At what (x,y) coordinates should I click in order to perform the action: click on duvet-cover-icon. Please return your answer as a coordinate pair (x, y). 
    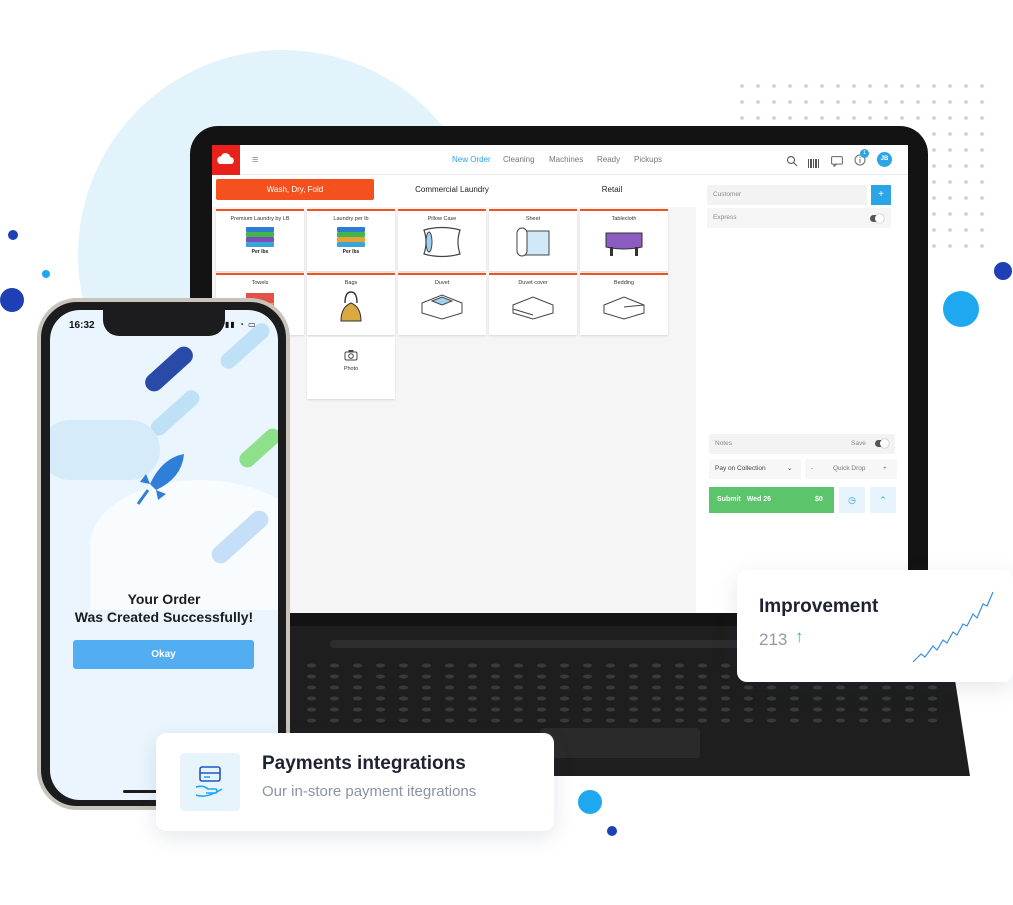
    Looking at the image, I should click on (533, 308).